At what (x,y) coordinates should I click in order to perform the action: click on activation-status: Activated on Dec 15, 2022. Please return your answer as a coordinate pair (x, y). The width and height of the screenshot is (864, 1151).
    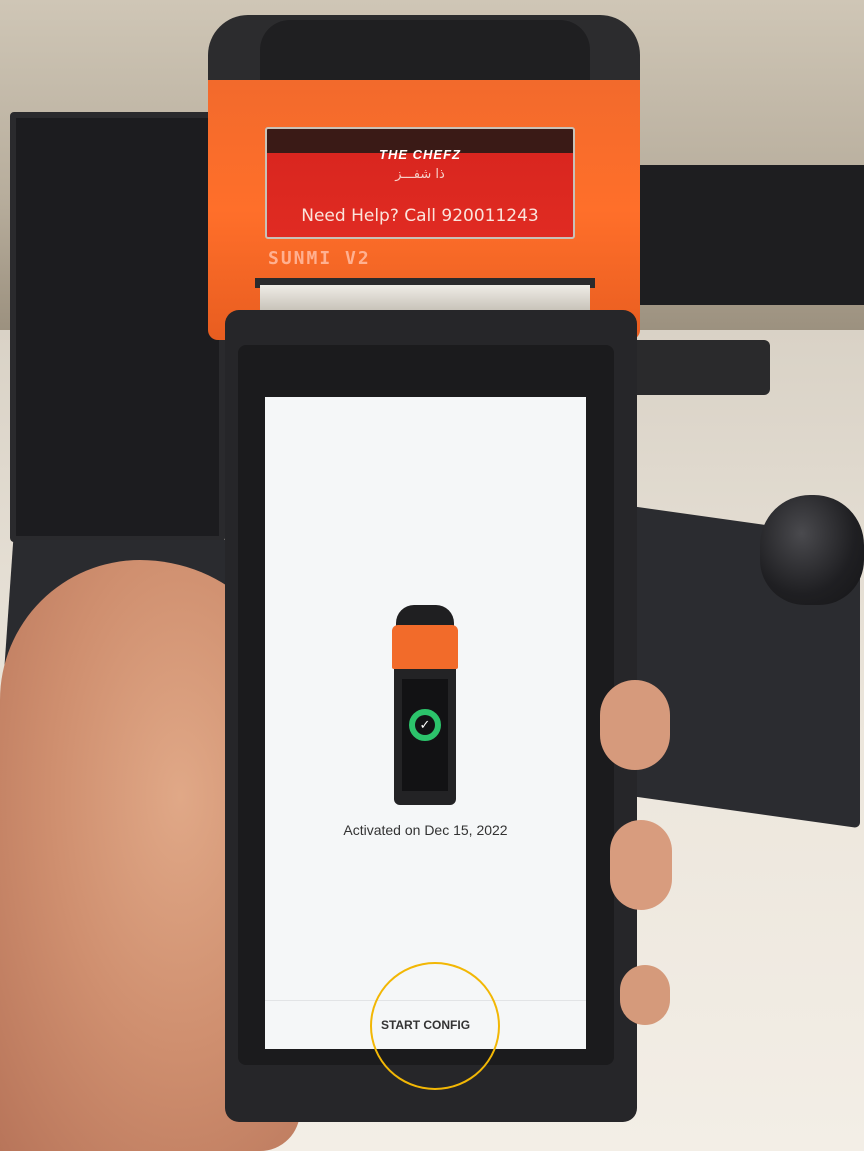
    Looking at the image, I should click on (425, 830).